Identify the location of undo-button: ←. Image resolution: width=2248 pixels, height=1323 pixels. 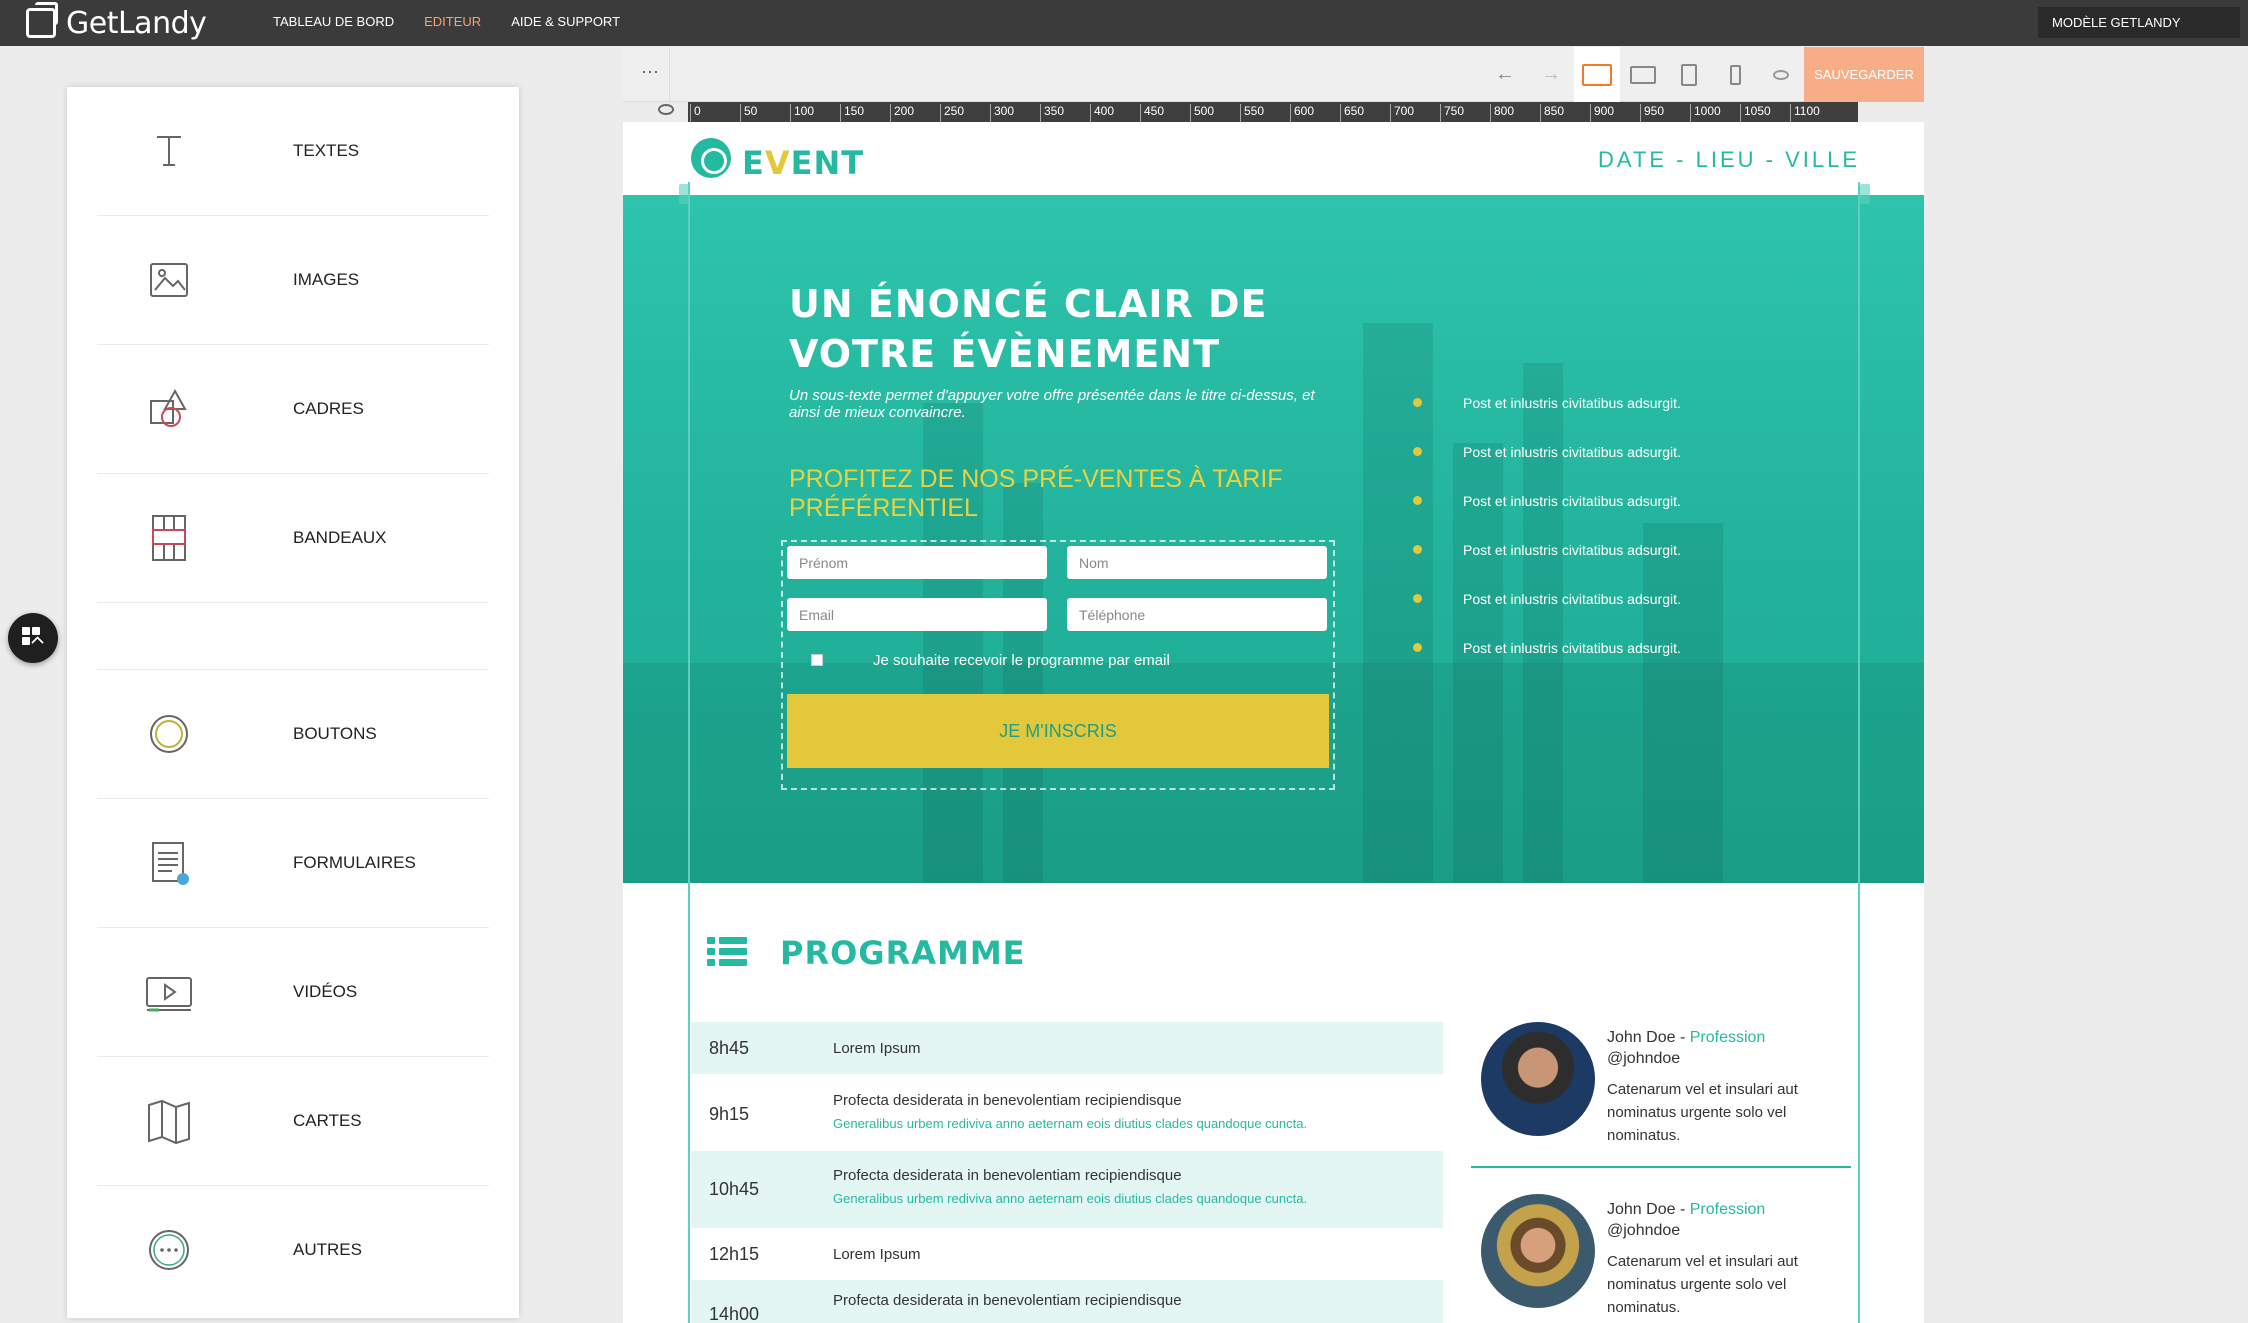
(1505, 74).